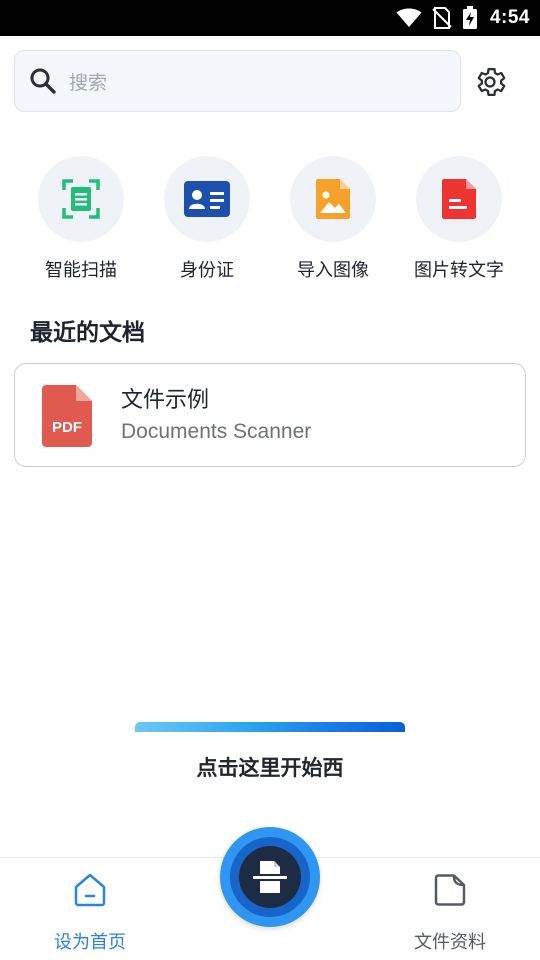 The width and height of the screenshot is (540, 960). What do you see at coordinates (270, 415) in the screenshot?
I see `recent-doc-item: PDF 文件示例 Documents Scanner` at bounding box center [270, 415].